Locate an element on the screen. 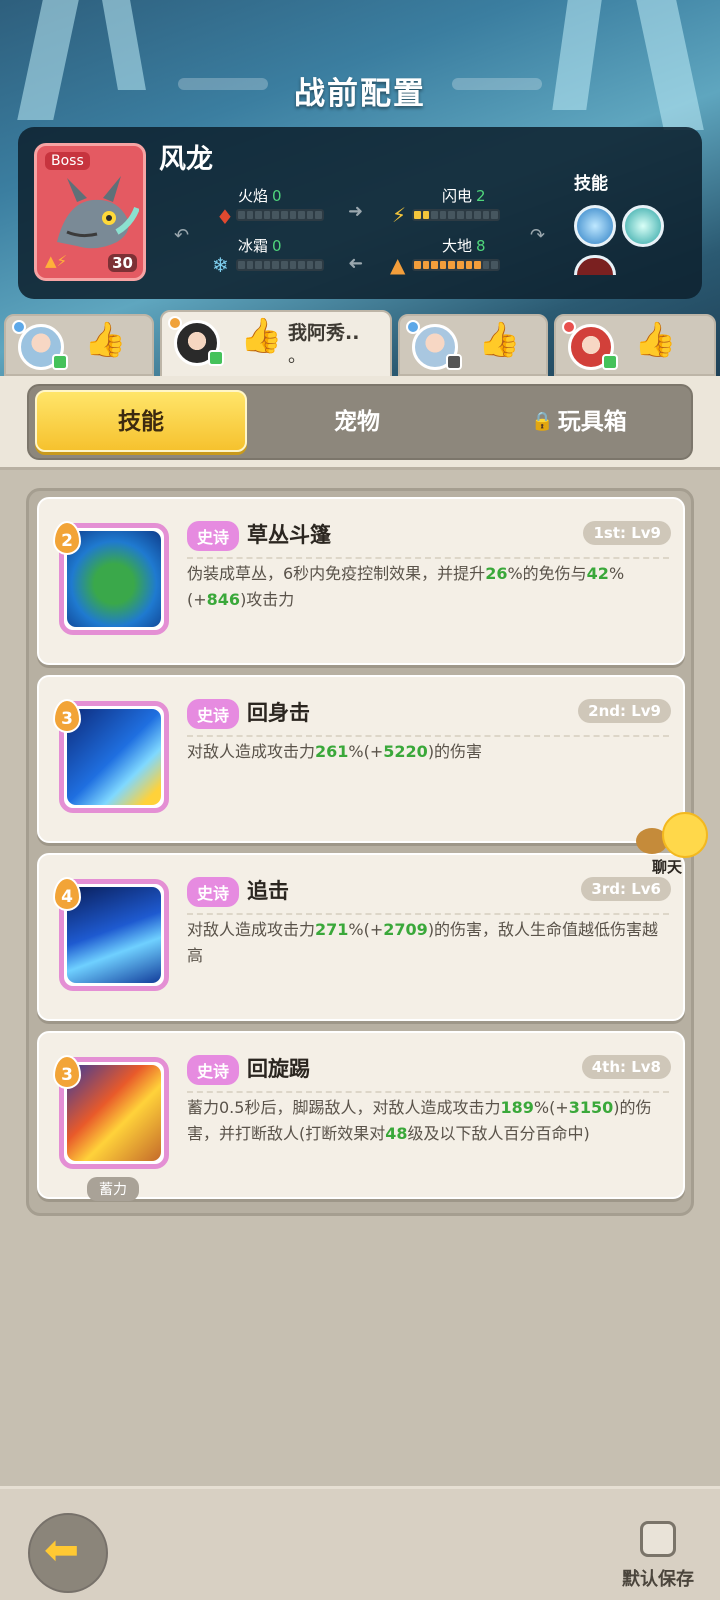 The image size is (720, 1600). stat-earth-label: 大地 is located at coordinates (457, 246).